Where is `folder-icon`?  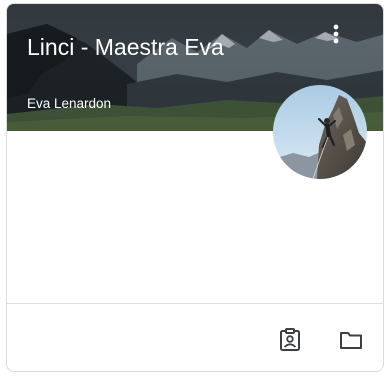
folder-icon is located at coordinates (351, 340).